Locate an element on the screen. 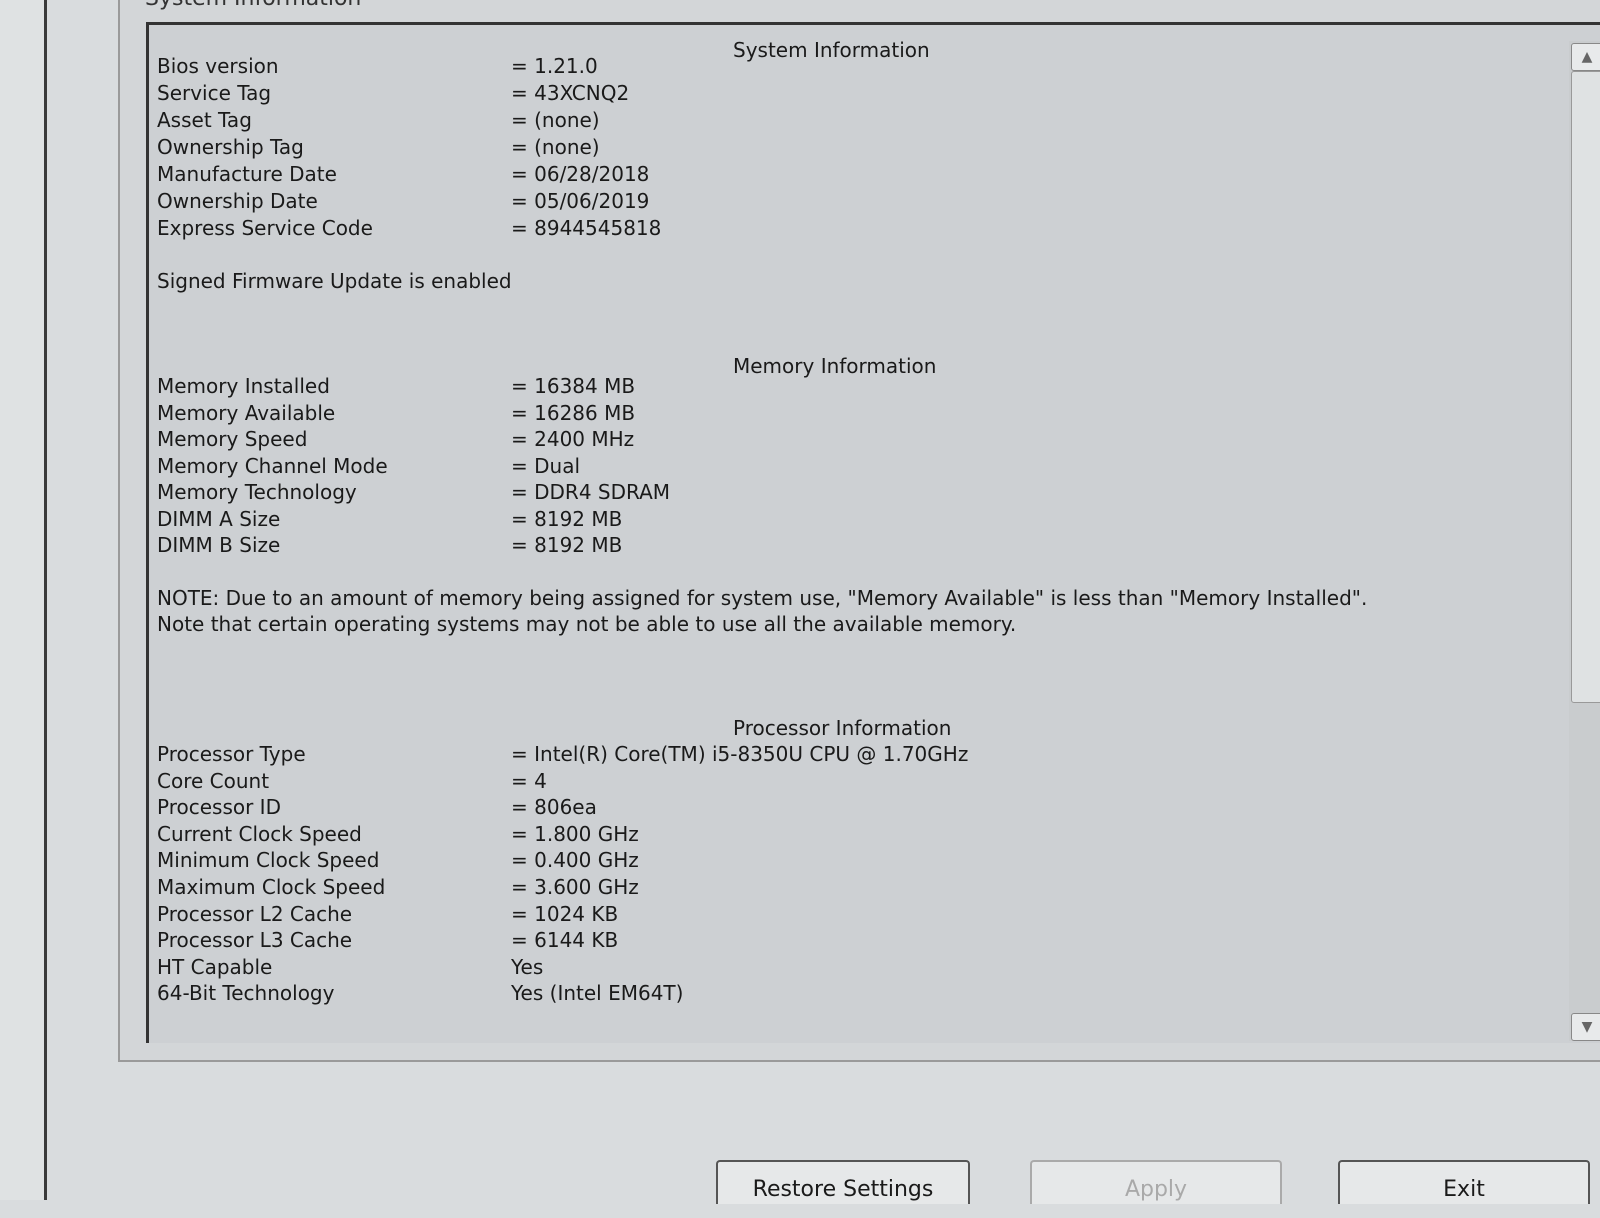 This screenshot has width=1600, height=1218. processor-label: 64-Bit Technology is located at coordinates (246, 993).